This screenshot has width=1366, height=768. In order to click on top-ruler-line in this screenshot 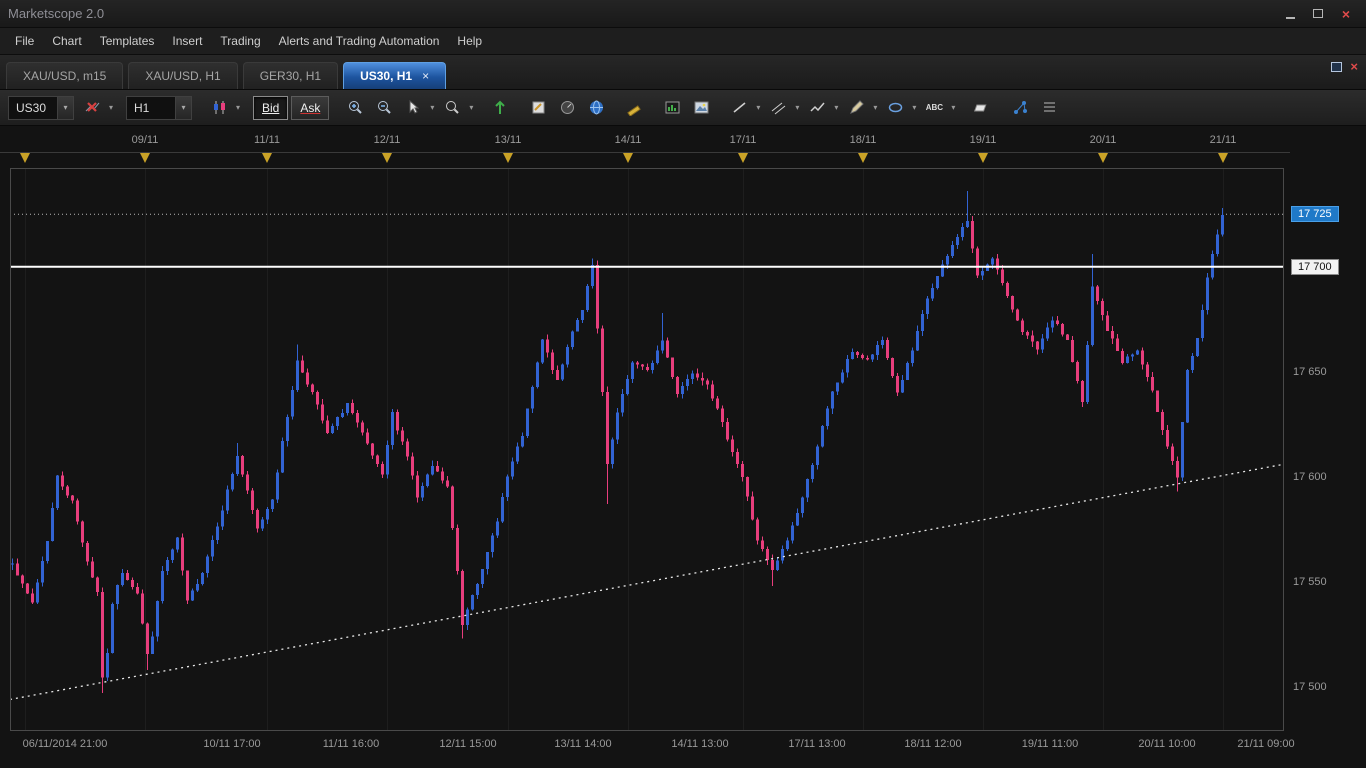, I will do `click(645, 152)`.